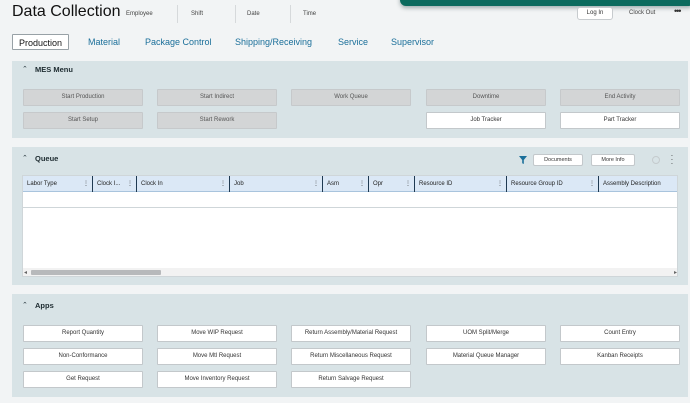 This screenshot has width=690, height=403. Describe the element at coordinates (678, 11) in the screenshot. I see `ellipsis-icon: •••` at that location.